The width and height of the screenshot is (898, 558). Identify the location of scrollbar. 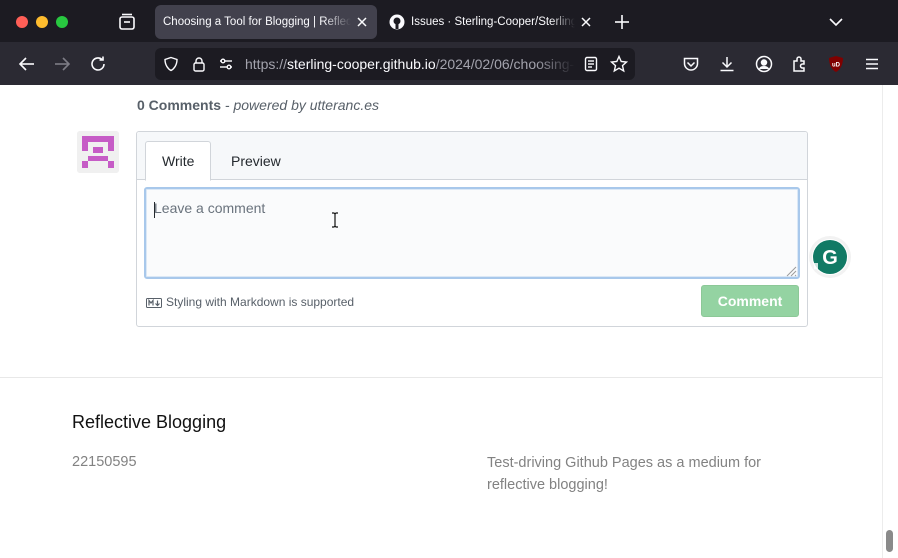
(890, 321).